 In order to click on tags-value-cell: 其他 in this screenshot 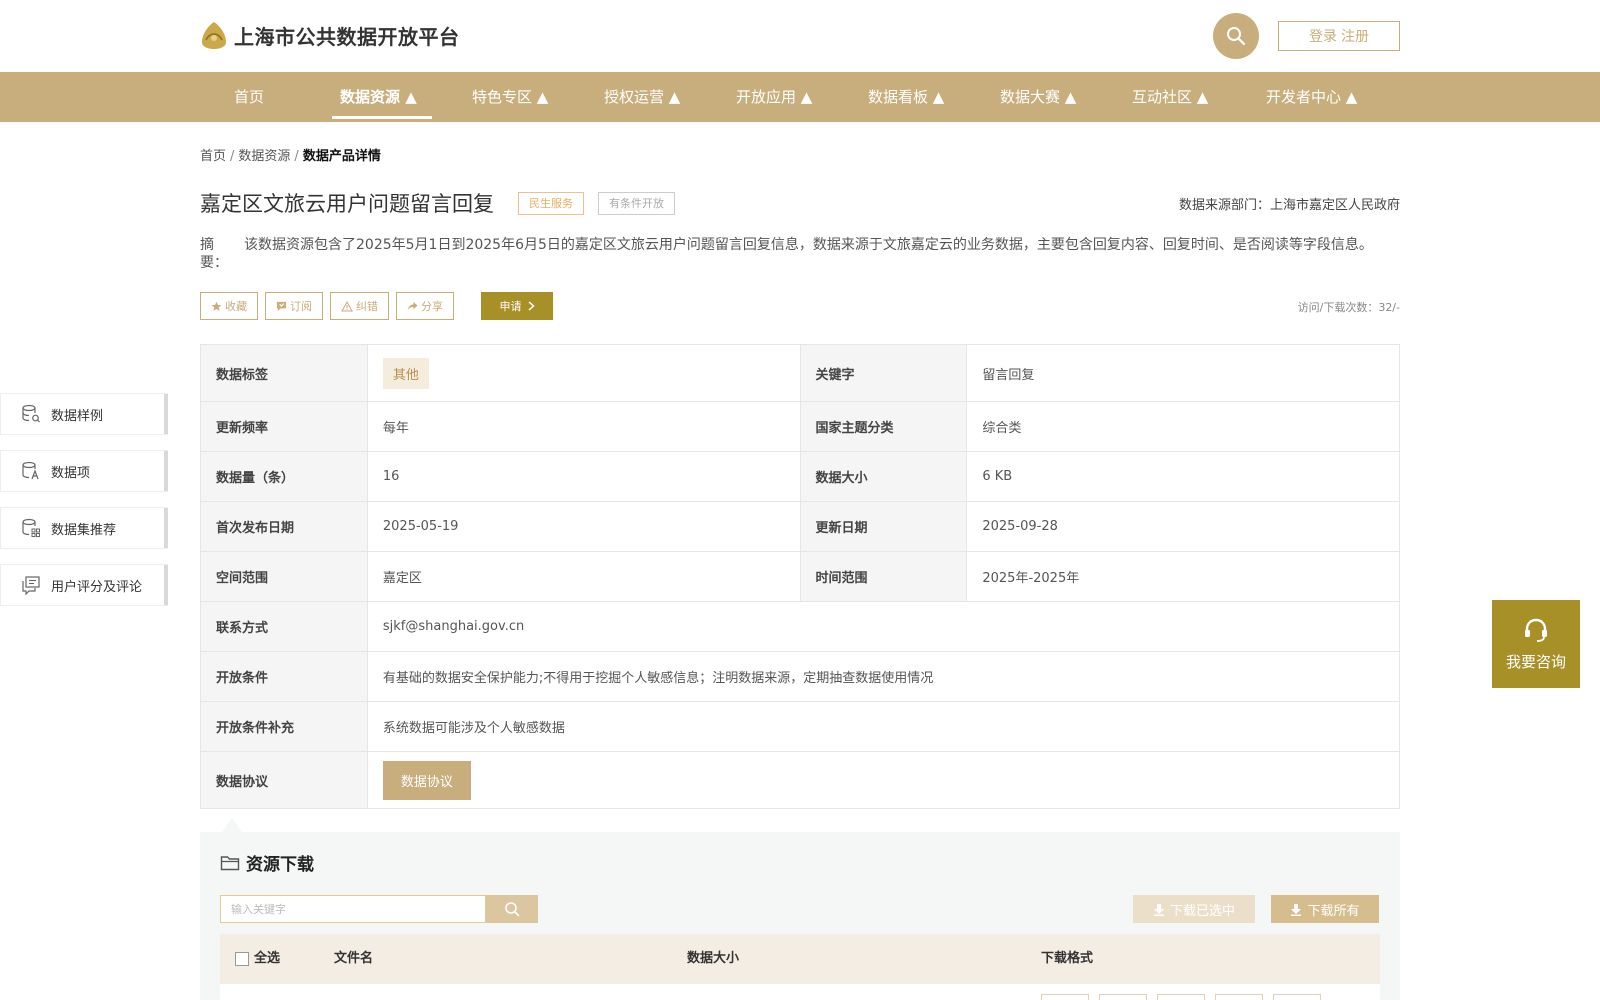, I will do `click(583, 373)`.